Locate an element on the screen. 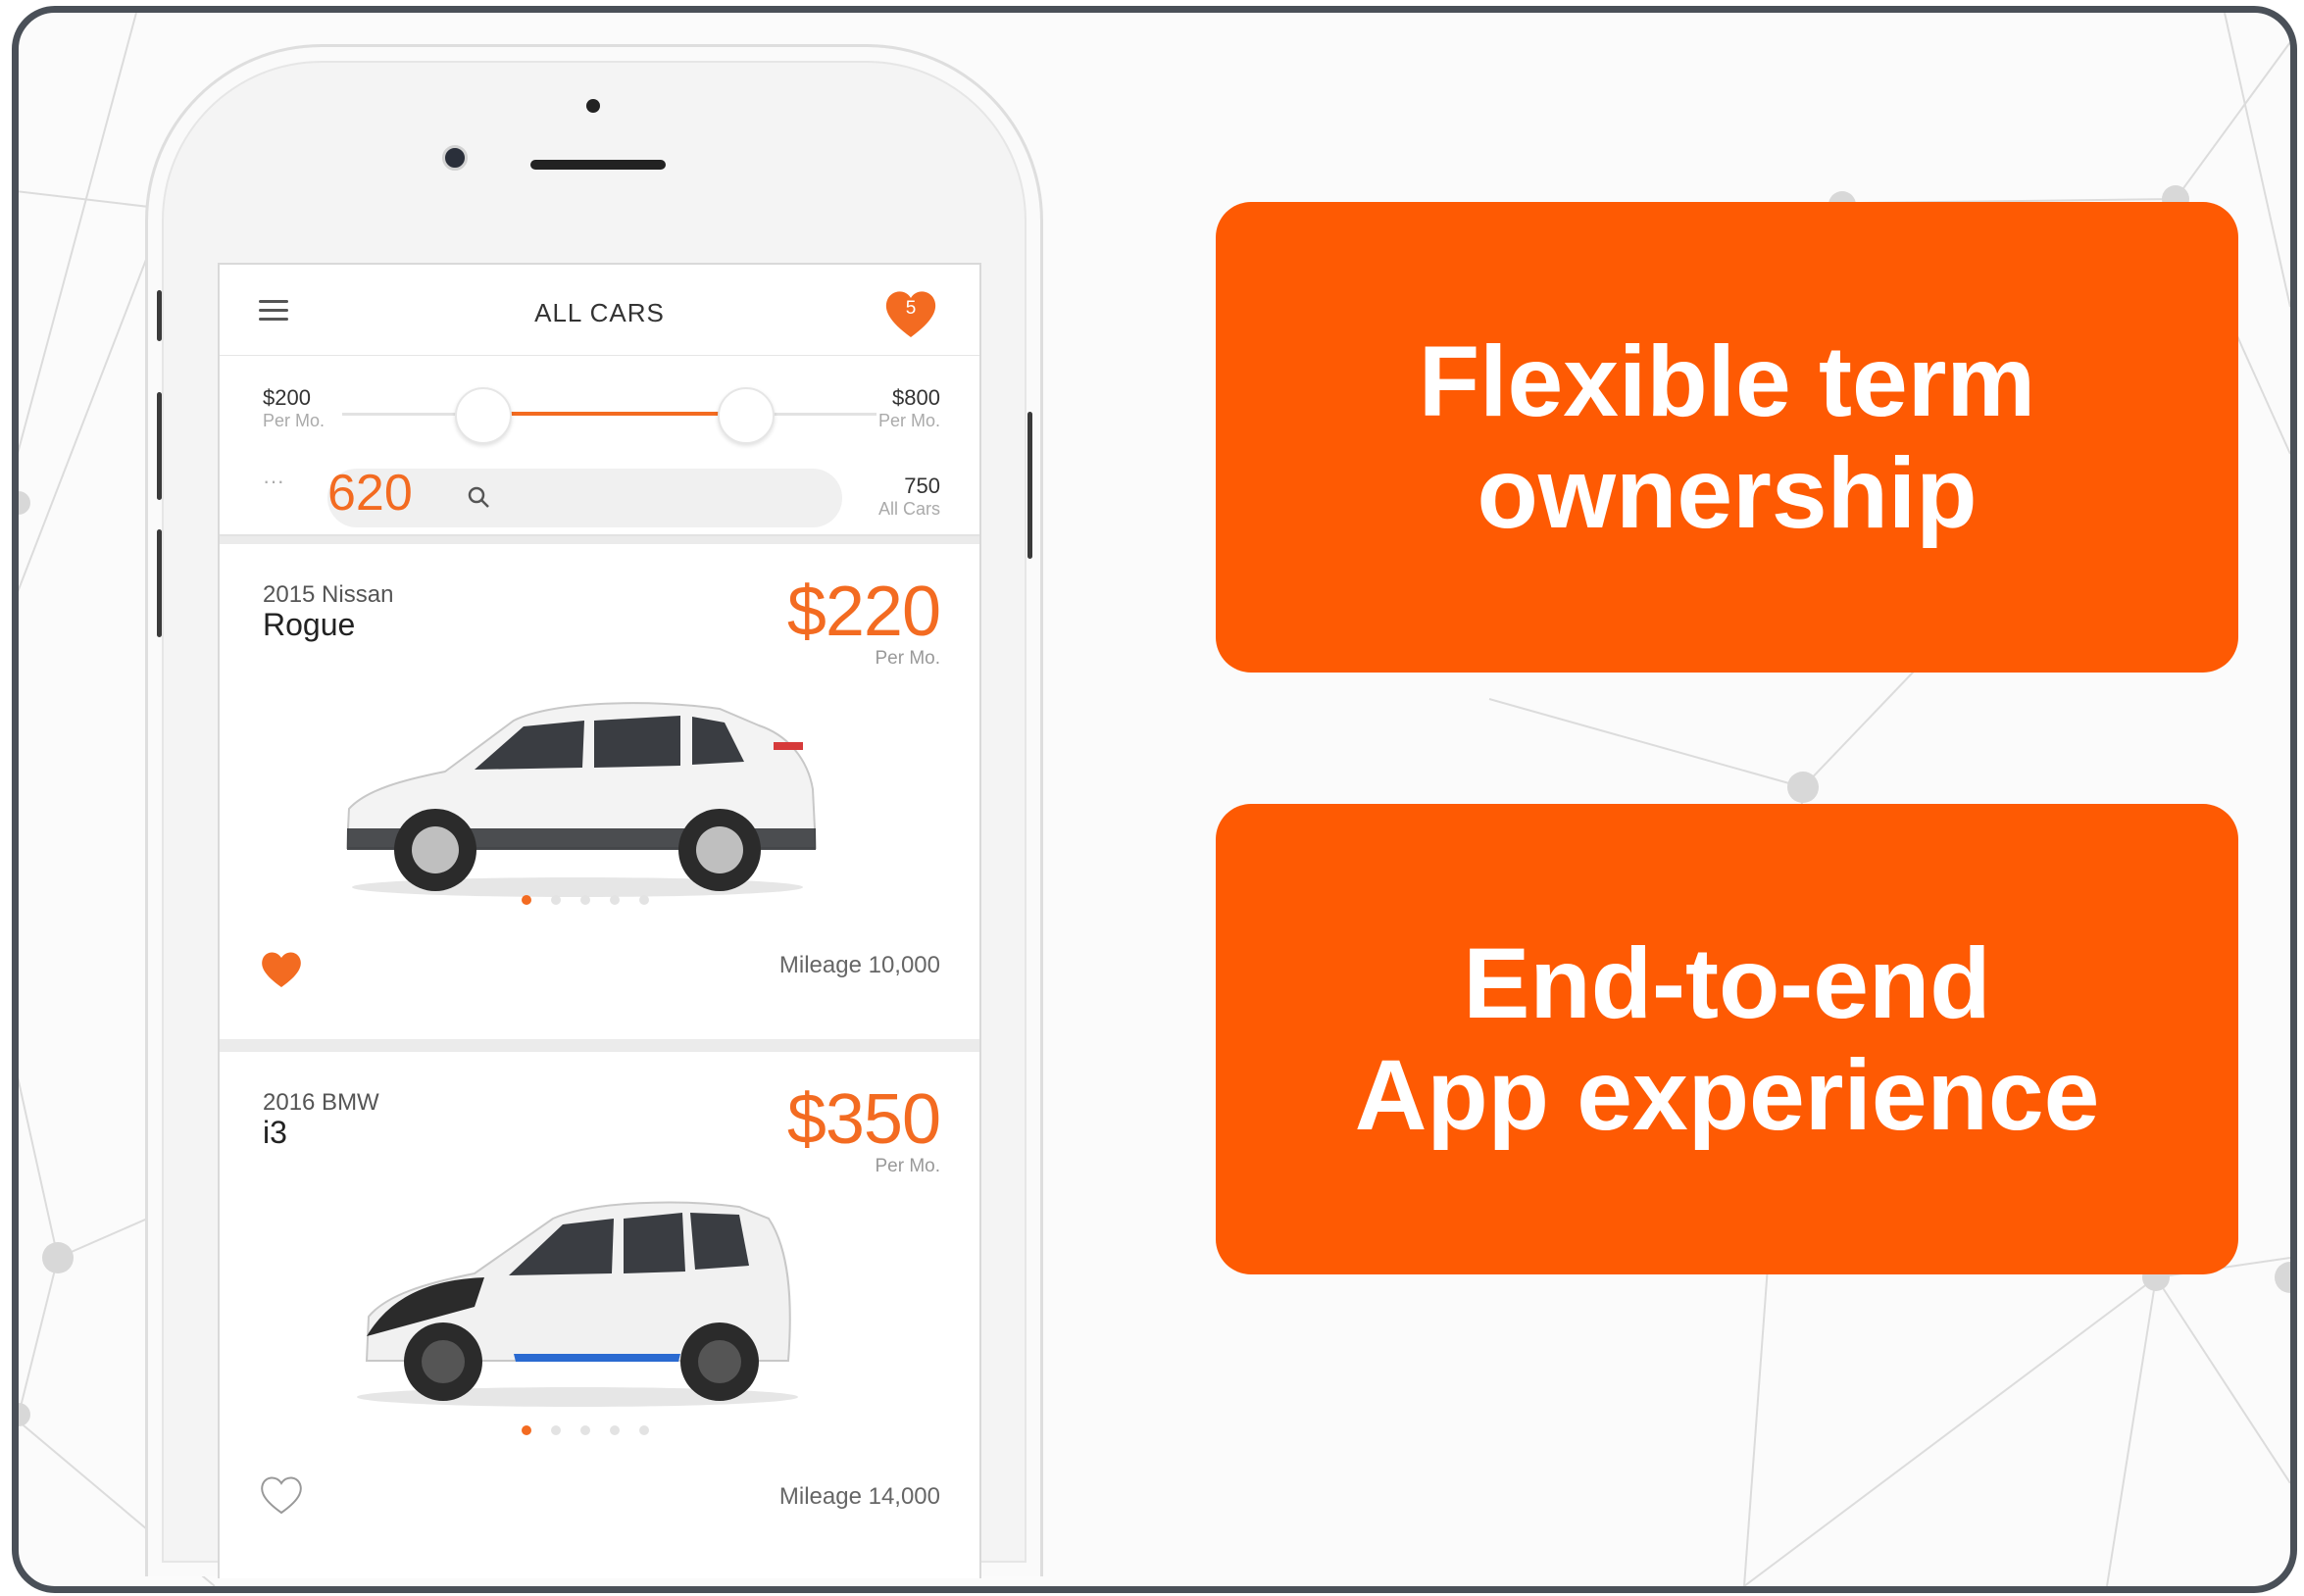 This screenshot has height=1596, width=2304. speaker-grille is located at coordinates (598, 165).